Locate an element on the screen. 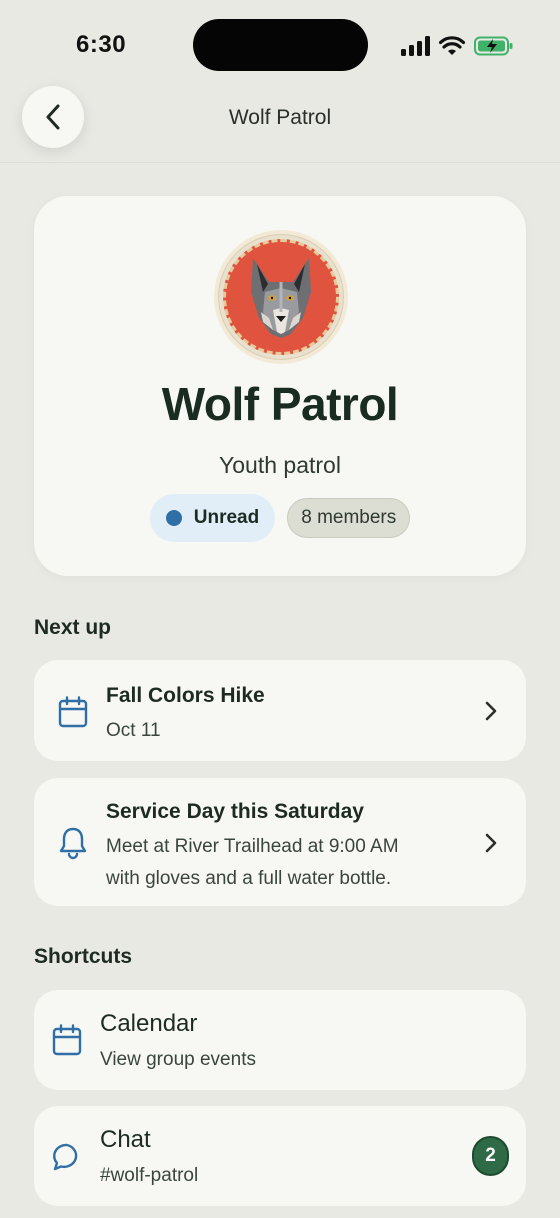 The height and width of the screenshot is (1218, 560). shortcuts-heading: Shortcuts is located at coordinates (83, 956).